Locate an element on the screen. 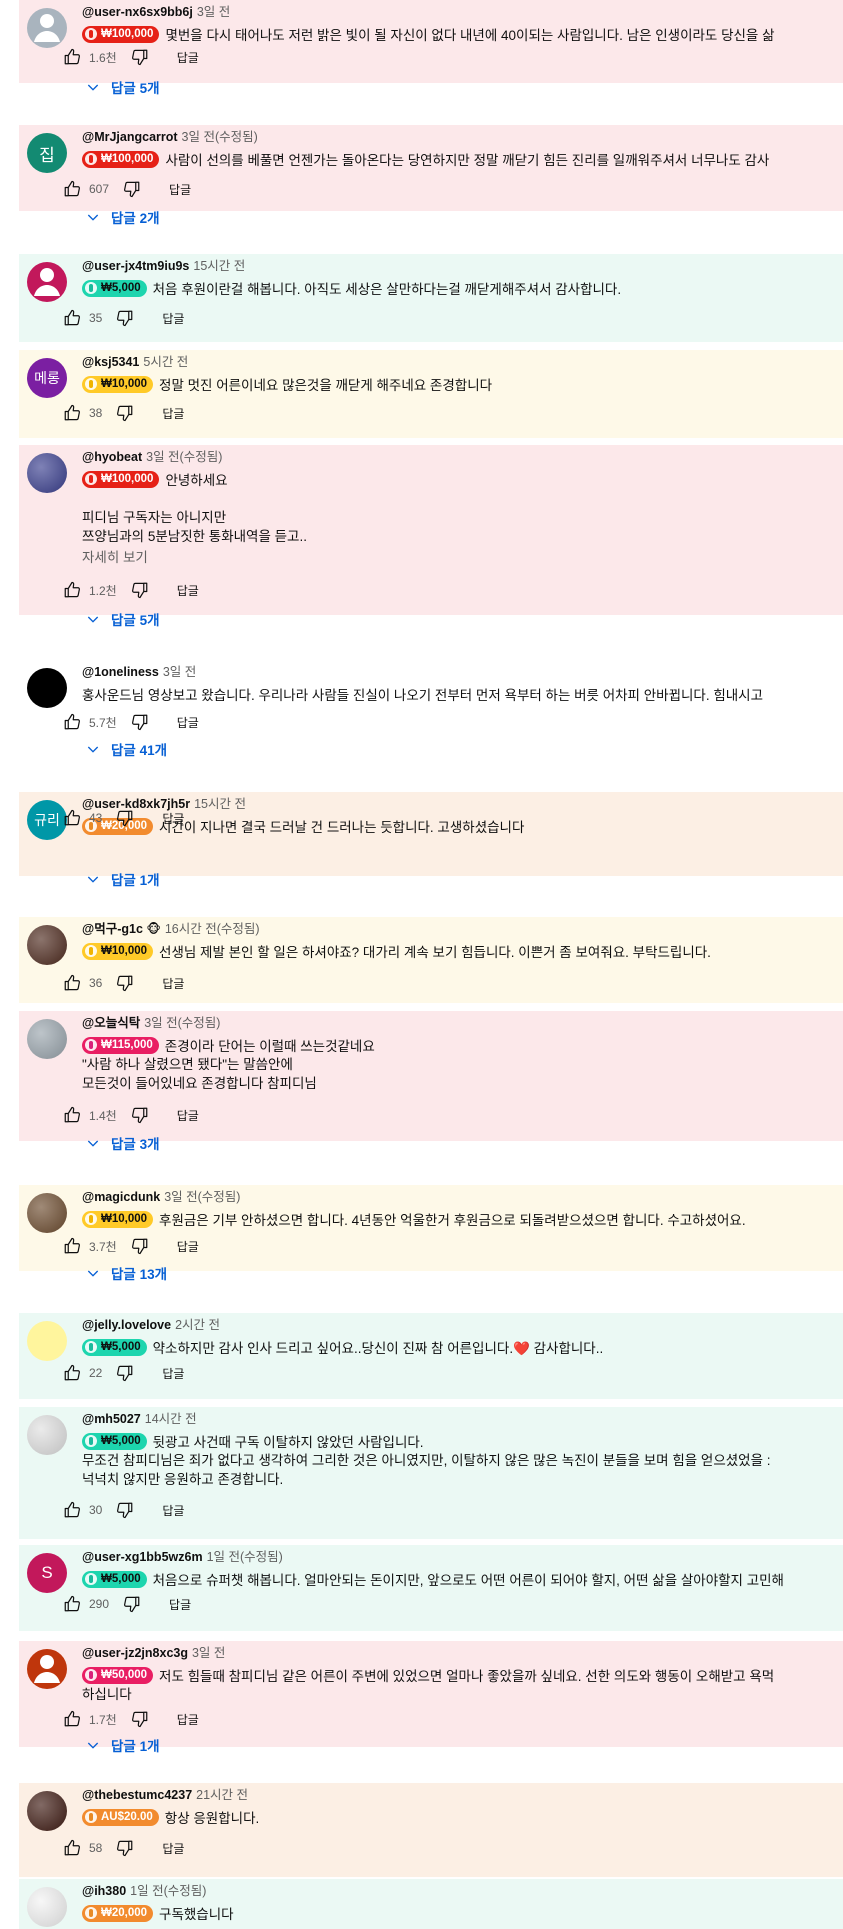  author-handle: @user-nx6sx9bb6j is located at coordinates (137, 12).